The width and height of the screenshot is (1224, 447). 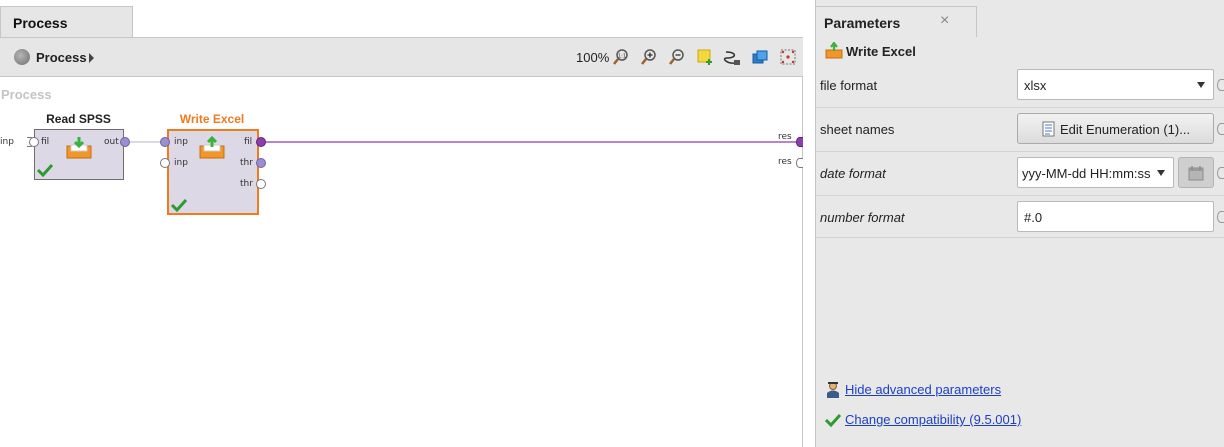 What do you see at coordinates (785, 162) in the screenshot?
I see `result-port-label-2: res` at bounding box center [785, 162].